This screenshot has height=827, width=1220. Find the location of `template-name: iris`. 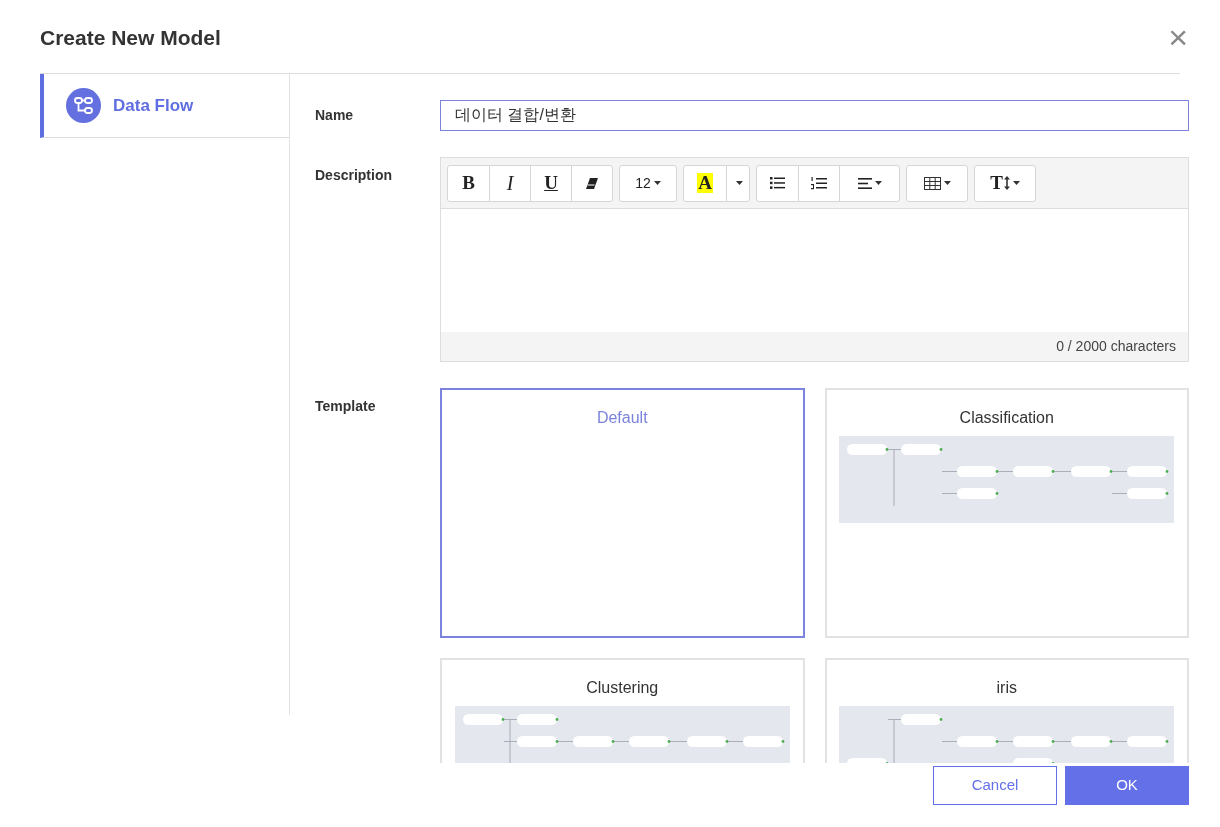

template-name: iris is located at coordinates (1006, 688).